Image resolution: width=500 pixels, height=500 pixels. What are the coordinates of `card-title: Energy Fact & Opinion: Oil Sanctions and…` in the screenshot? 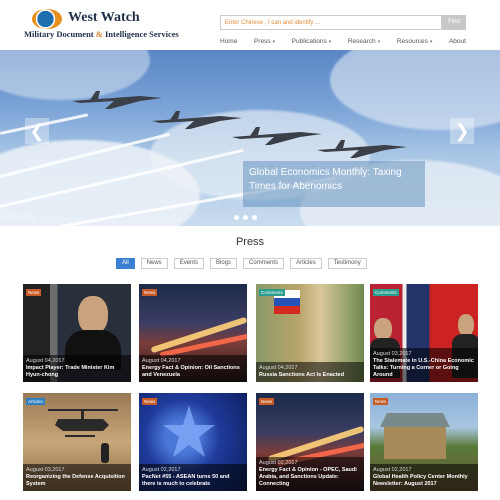 It's located at (191, 371).